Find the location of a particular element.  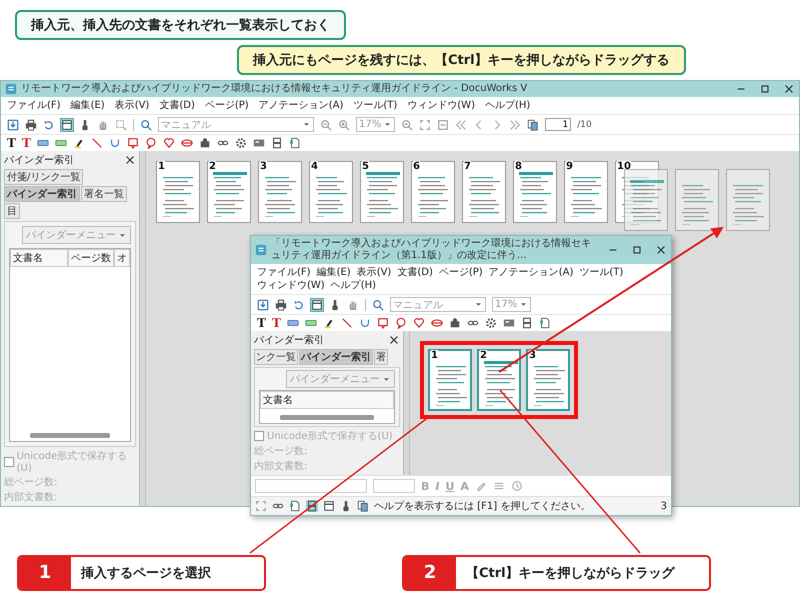

page-thumbnail: 8 is located at coordinates (535, 192).